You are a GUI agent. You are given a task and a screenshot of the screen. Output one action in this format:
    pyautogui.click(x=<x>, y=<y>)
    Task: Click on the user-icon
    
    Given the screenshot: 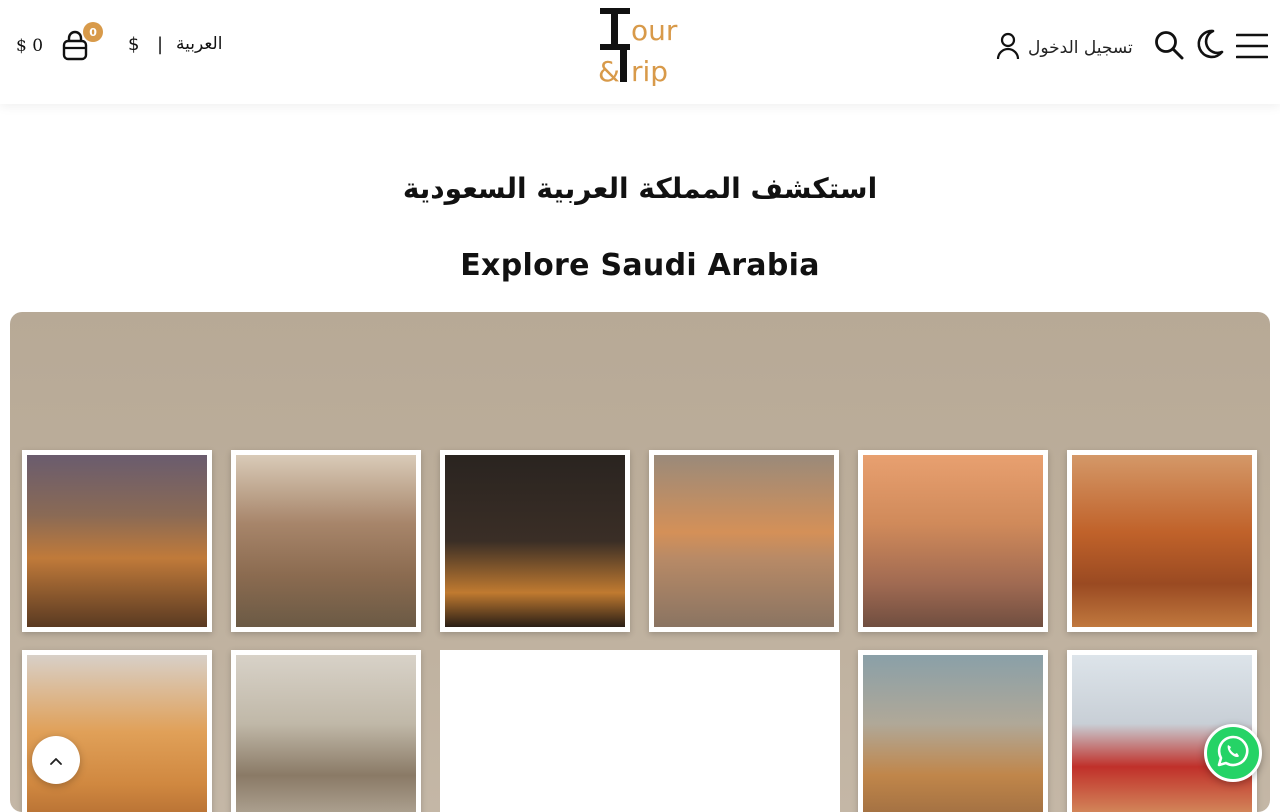 What is the action you would take?
    pyautogui.click(x=1008, y=48)
    